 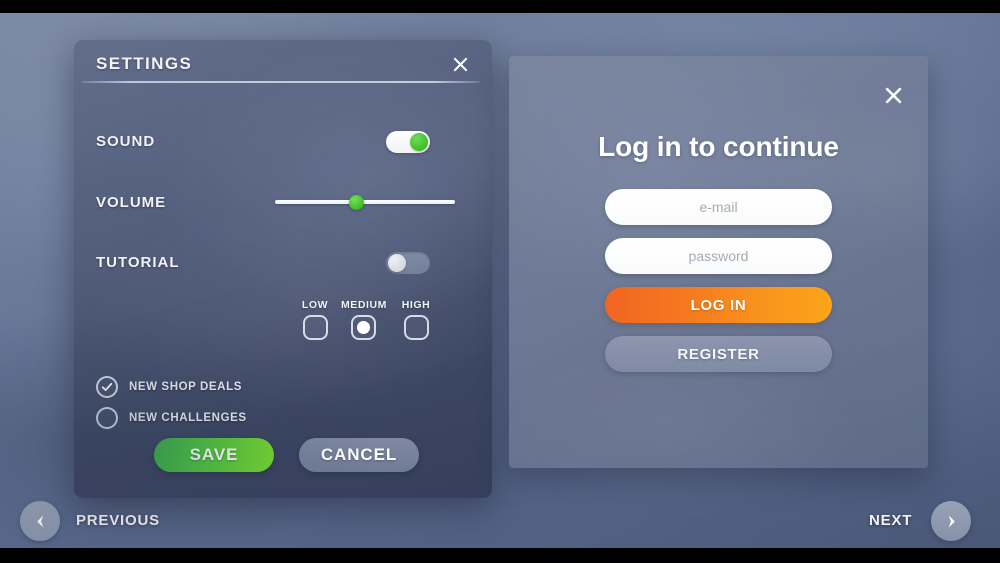 What do you see at coordinates (281, 82) in the screenshot?
I see `settings-header-divider` at bounding box center [281, 82].